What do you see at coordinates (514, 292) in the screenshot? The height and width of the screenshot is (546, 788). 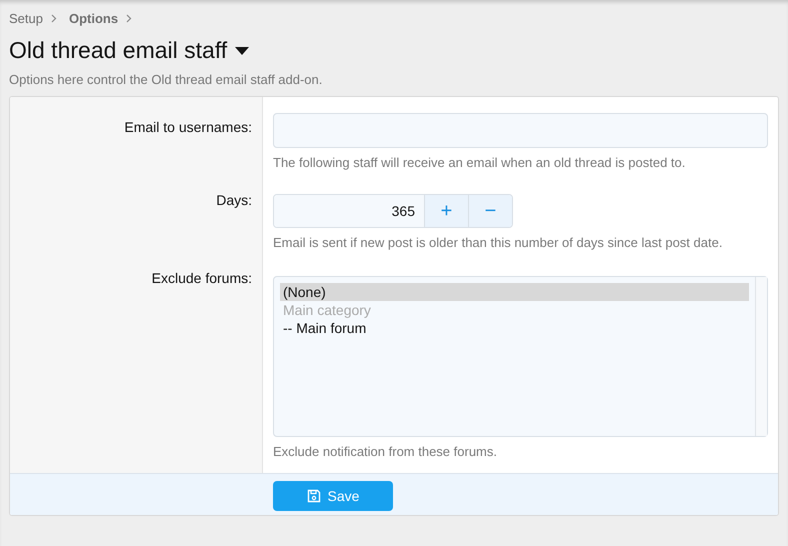 I see `listbox-option: (None)` at bounding box center [514, 292].